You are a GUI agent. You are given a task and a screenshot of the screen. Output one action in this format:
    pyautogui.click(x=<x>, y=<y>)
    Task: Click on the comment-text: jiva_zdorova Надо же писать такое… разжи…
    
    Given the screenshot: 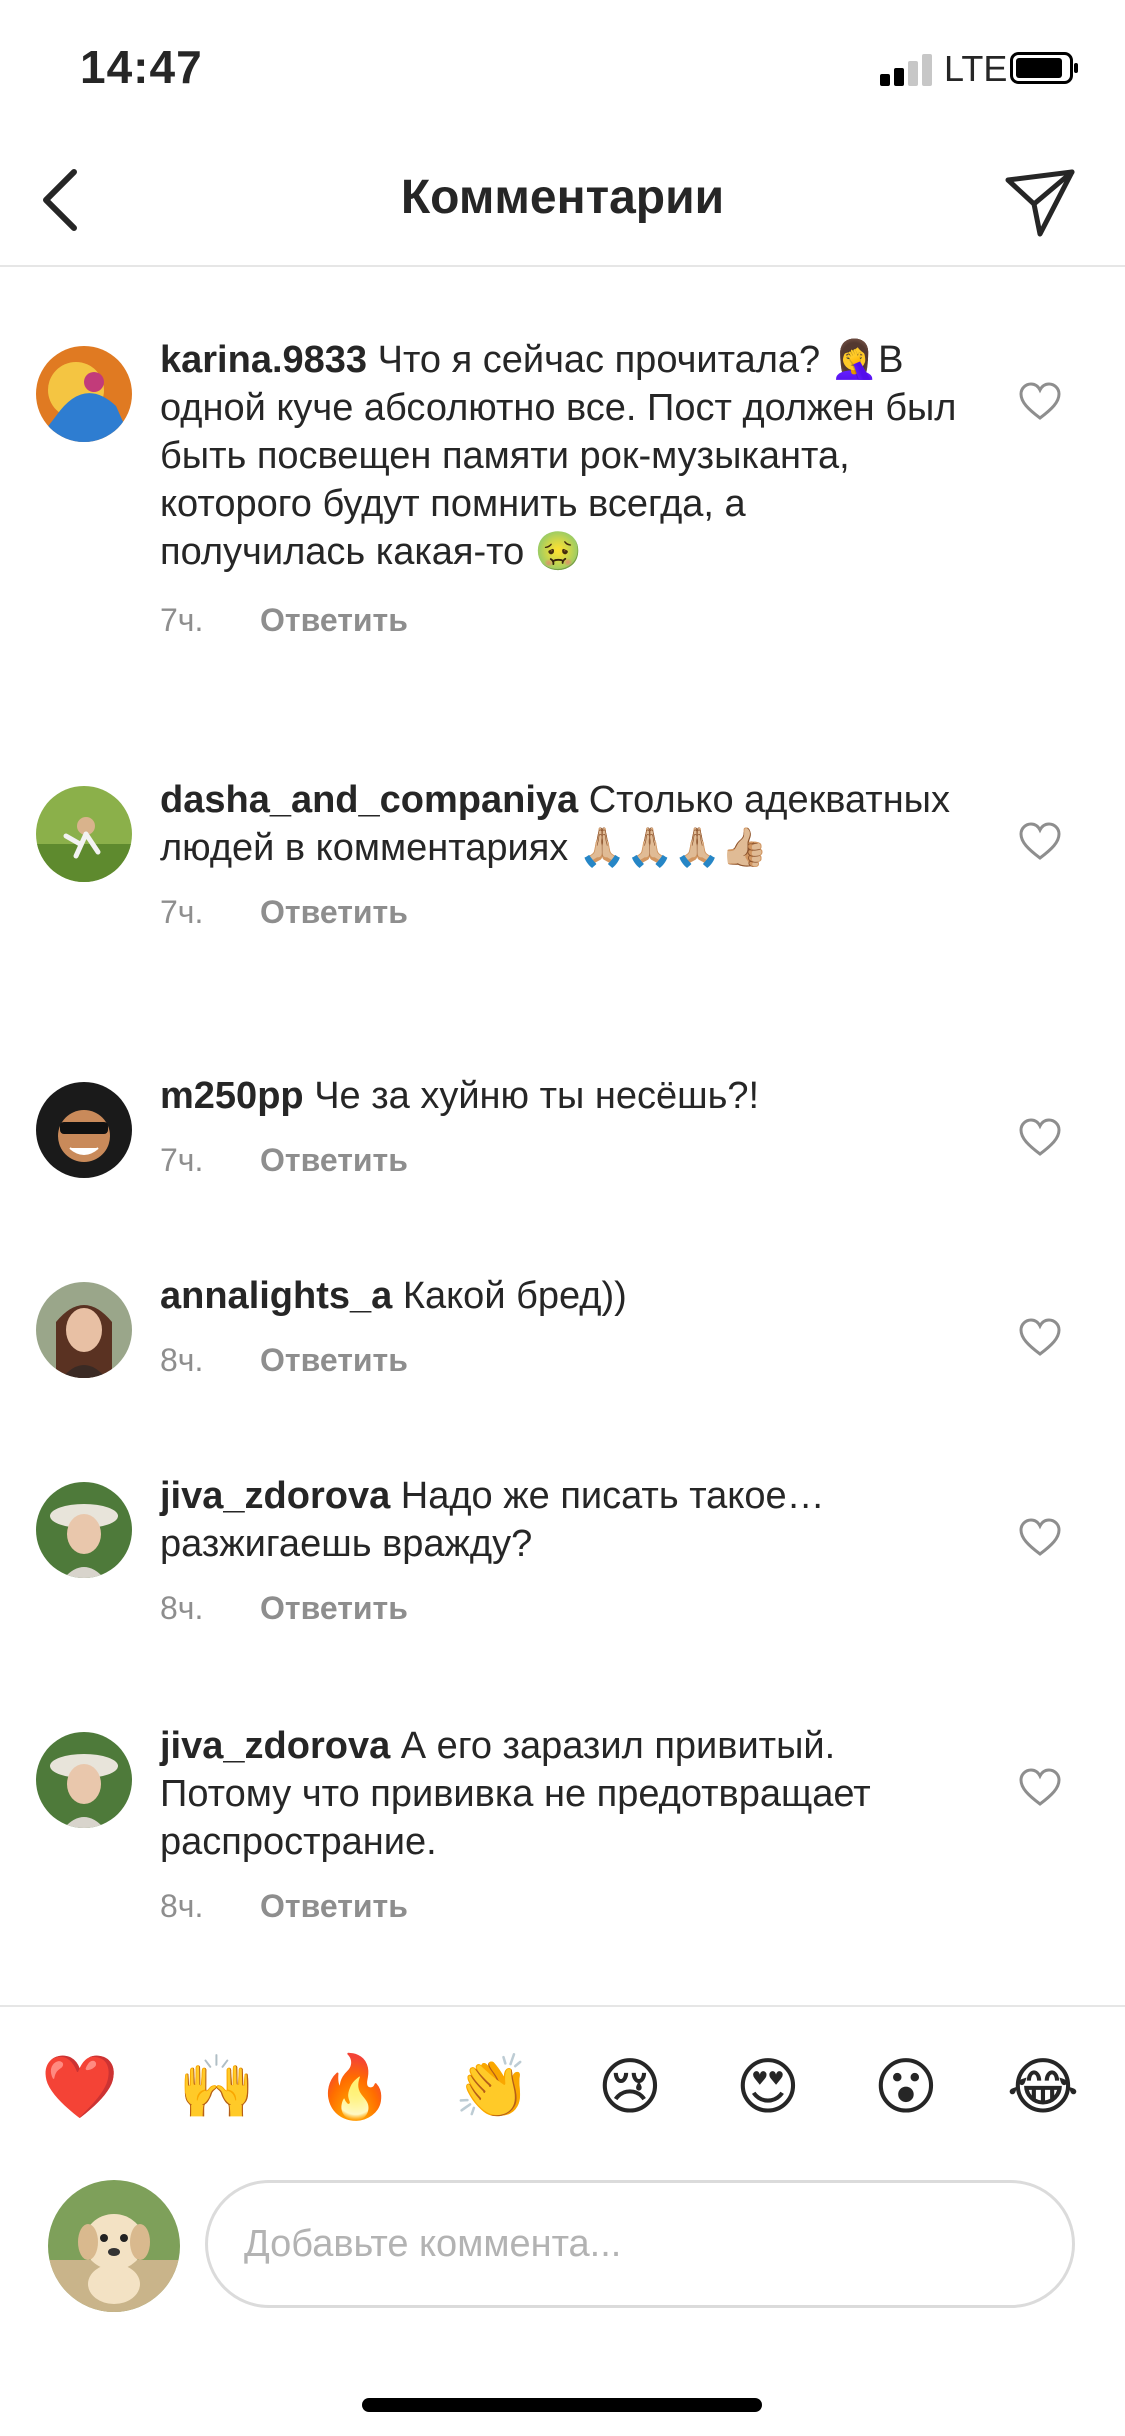 What is the action you would take?
    pyautogui.click(x=560, y=1520)
    